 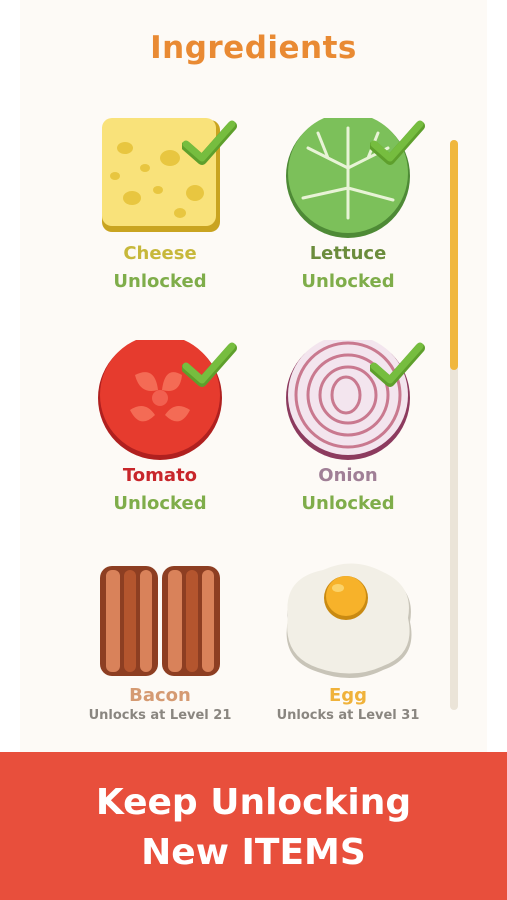 What do you see at coordinates (454, 255) in the screenshot?
I see `scrollbar-thumb` at bounding box center [454, 255].